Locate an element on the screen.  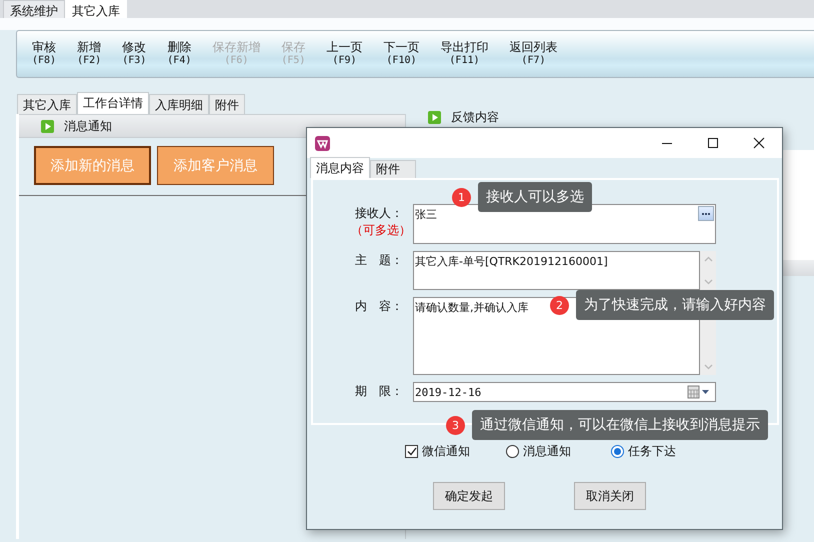
tab: 入库明细 is located at coordinates (179, 104).